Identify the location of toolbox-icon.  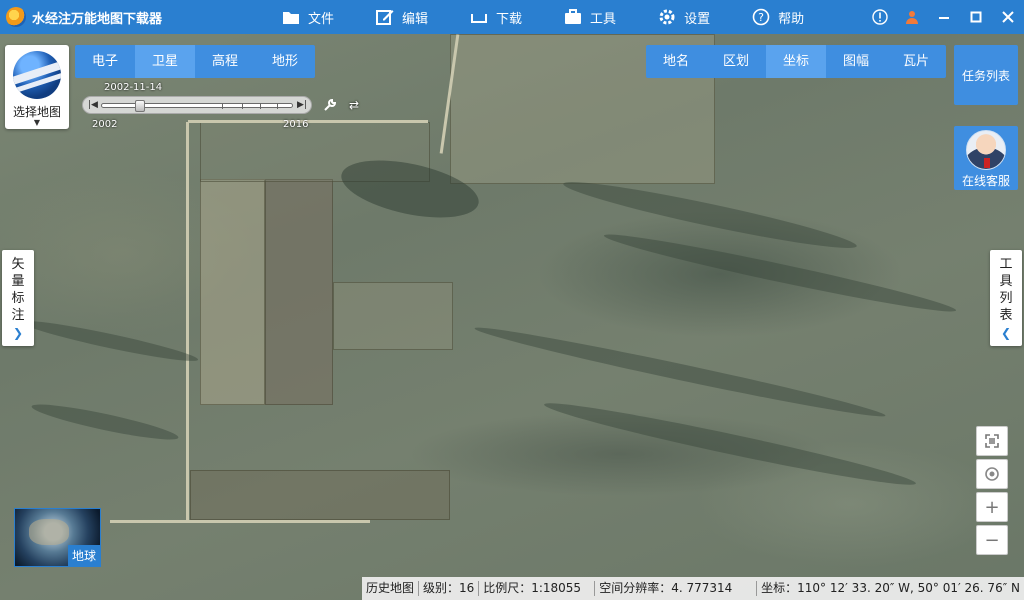
(573, 17).